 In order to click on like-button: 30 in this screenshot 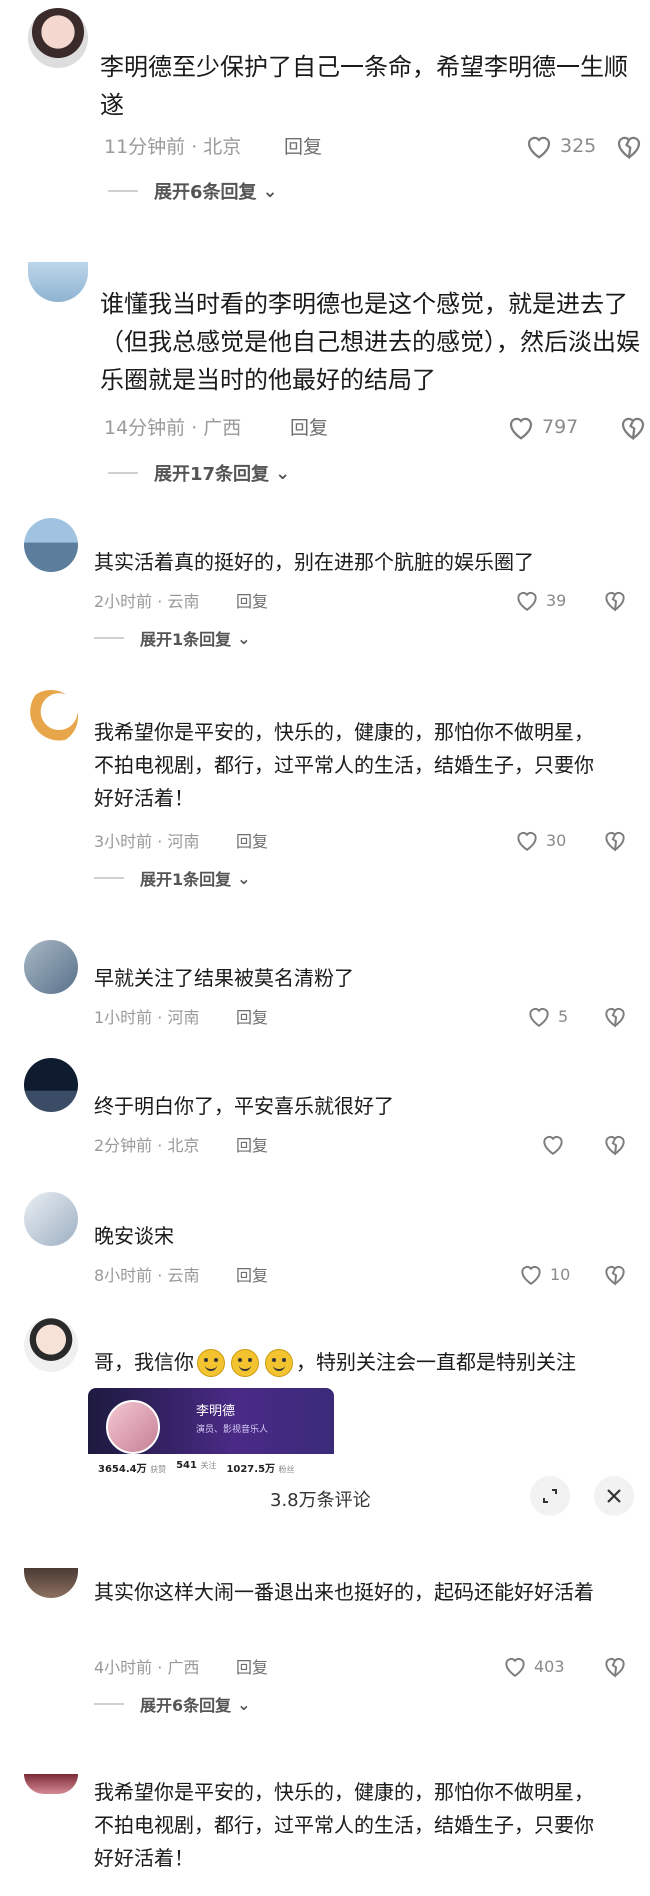, I will do `click(540, 840)`.